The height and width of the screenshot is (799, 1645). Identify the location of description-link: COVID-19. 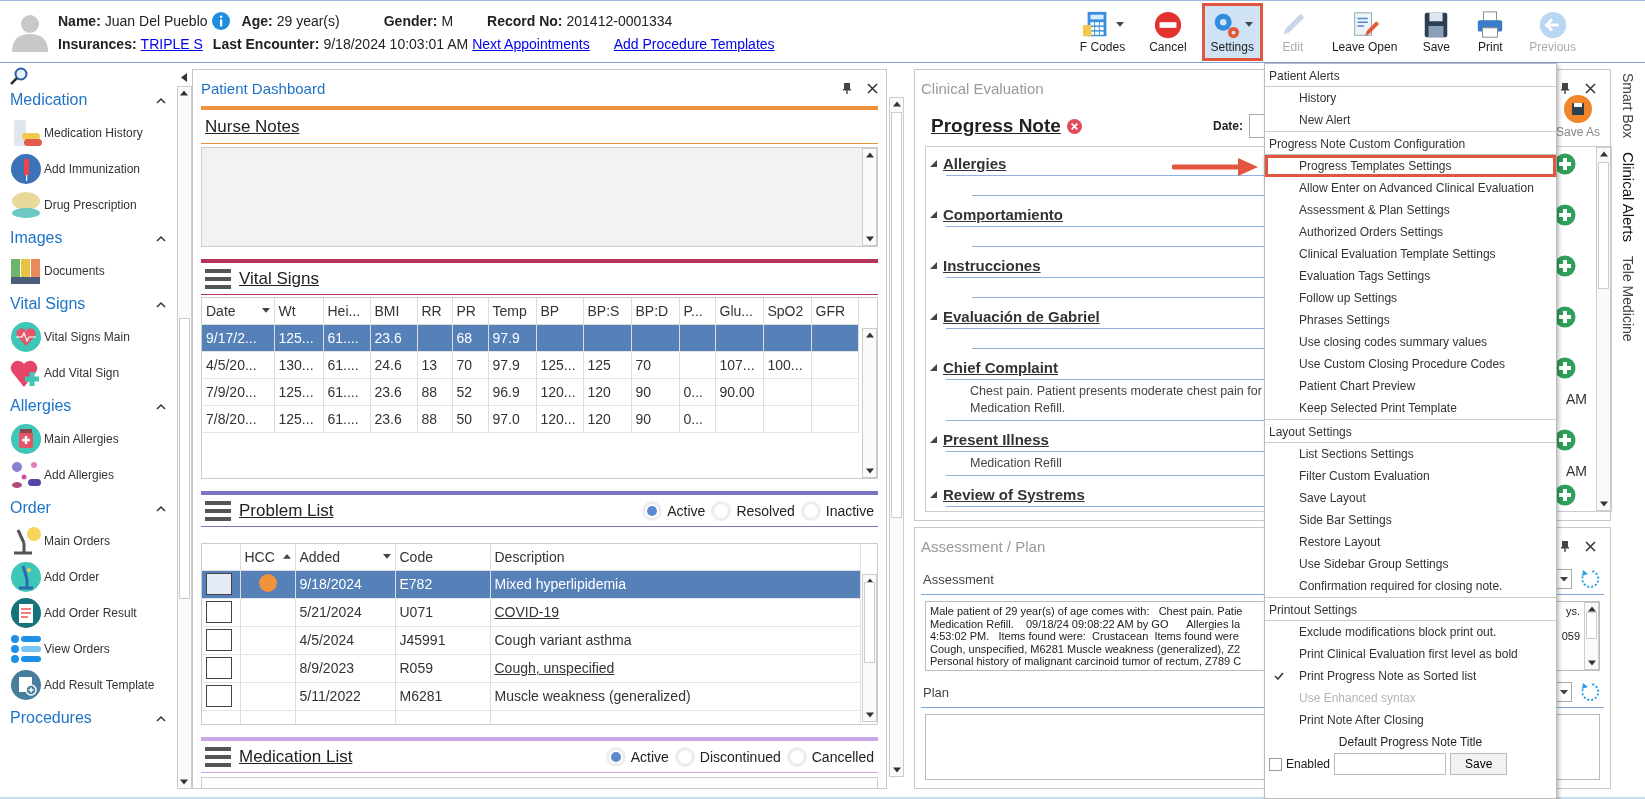
(527, 612).